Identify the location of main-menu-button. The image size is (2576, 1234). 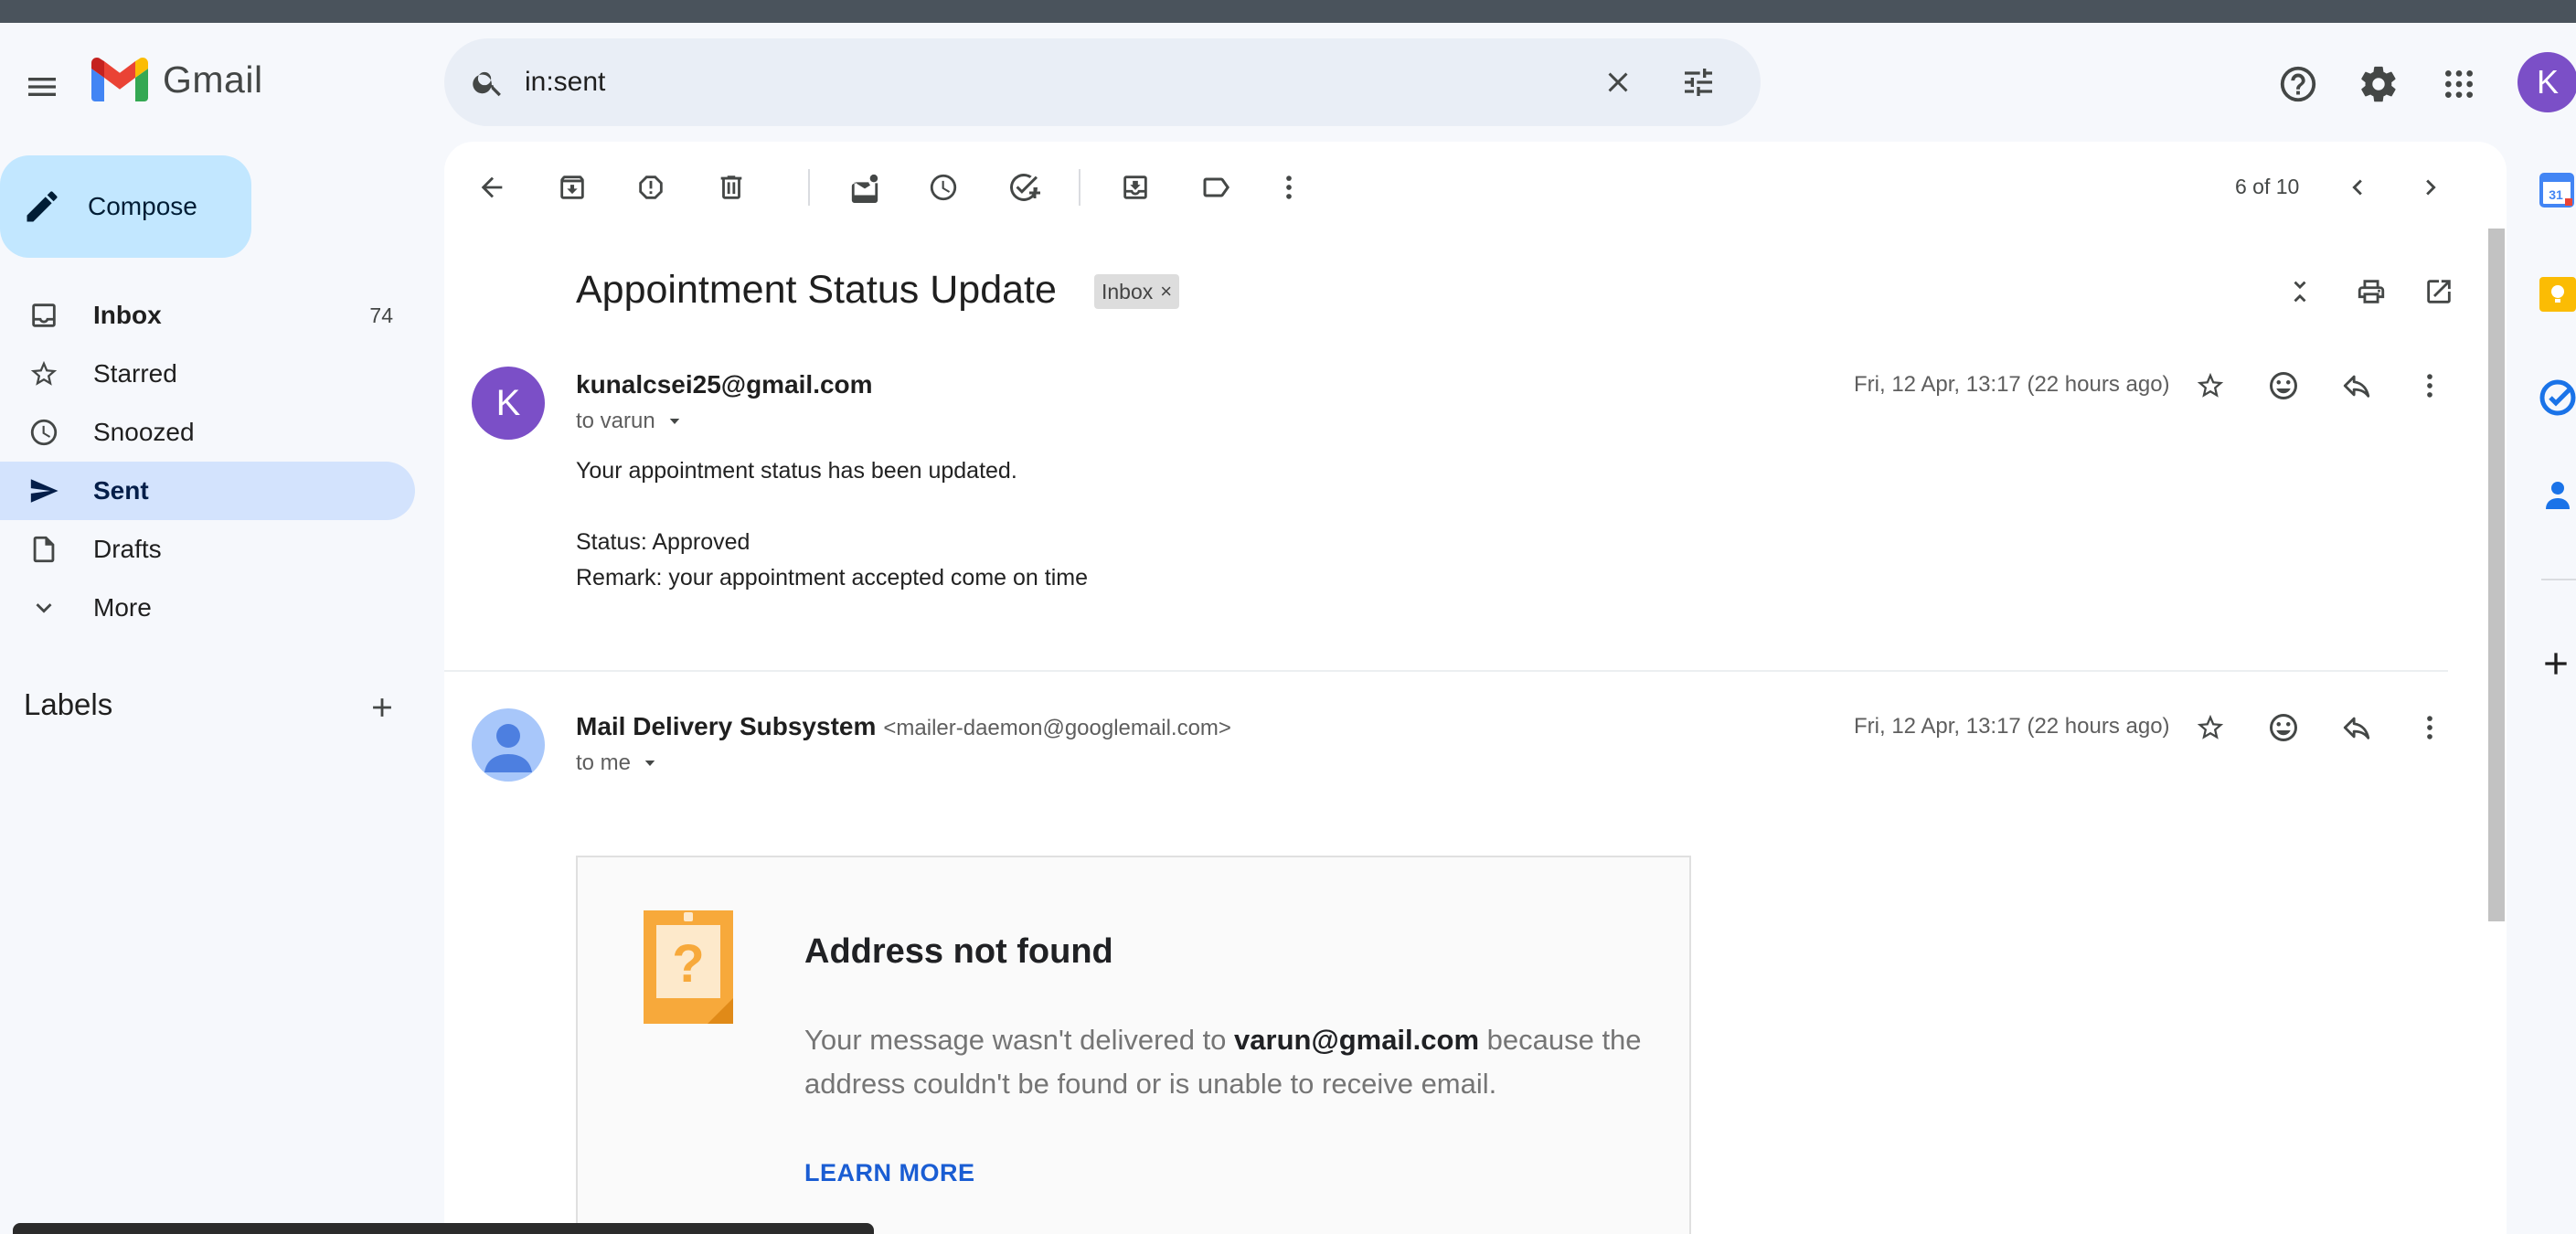
(42, 86).